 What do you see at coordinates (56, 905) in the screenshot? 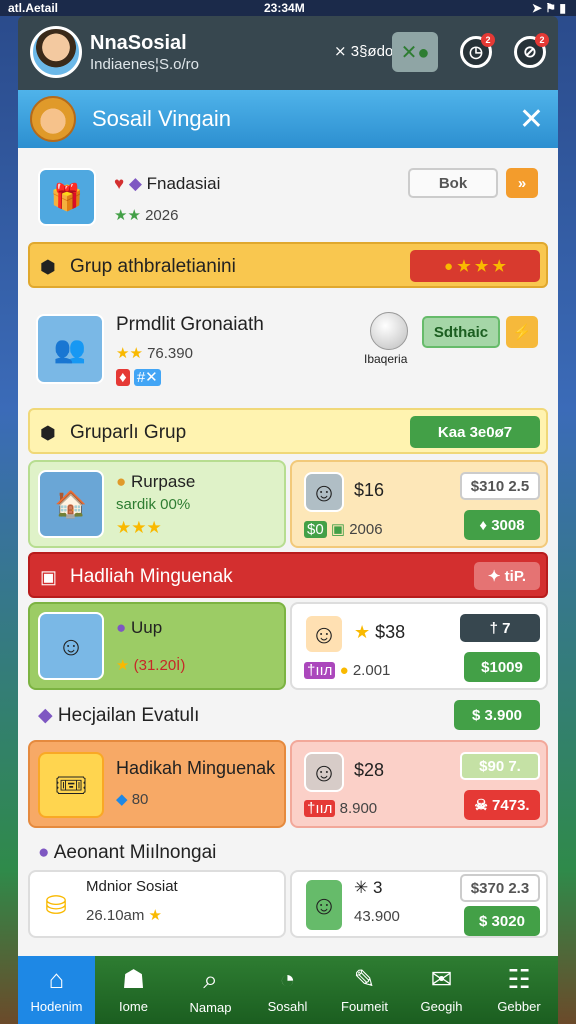
I see `coins-icon: ⛁` at bounding box center [56, 905].